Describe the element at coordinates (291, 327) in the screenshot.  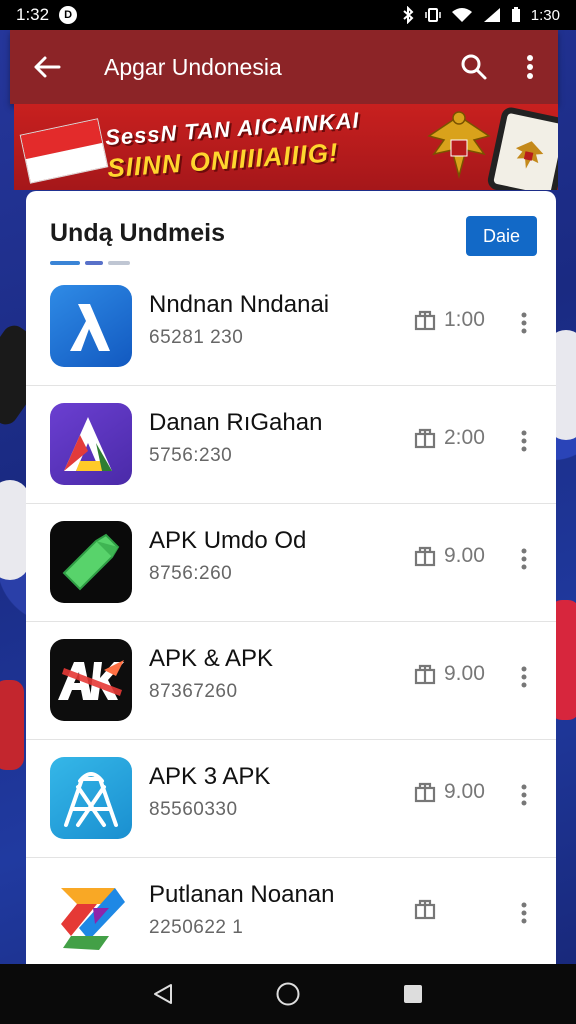
I see `list-item: Nndnan Nndanai 65281 230 1:00` at that location.